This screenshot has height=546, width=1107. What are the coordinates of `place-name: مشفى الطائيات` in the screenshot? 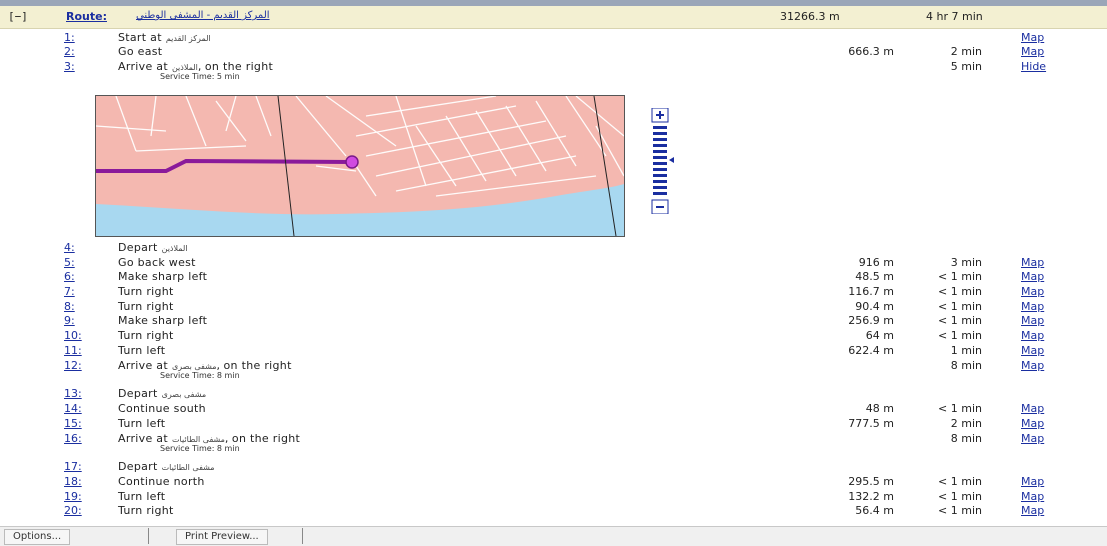 It's located at (188, 467).